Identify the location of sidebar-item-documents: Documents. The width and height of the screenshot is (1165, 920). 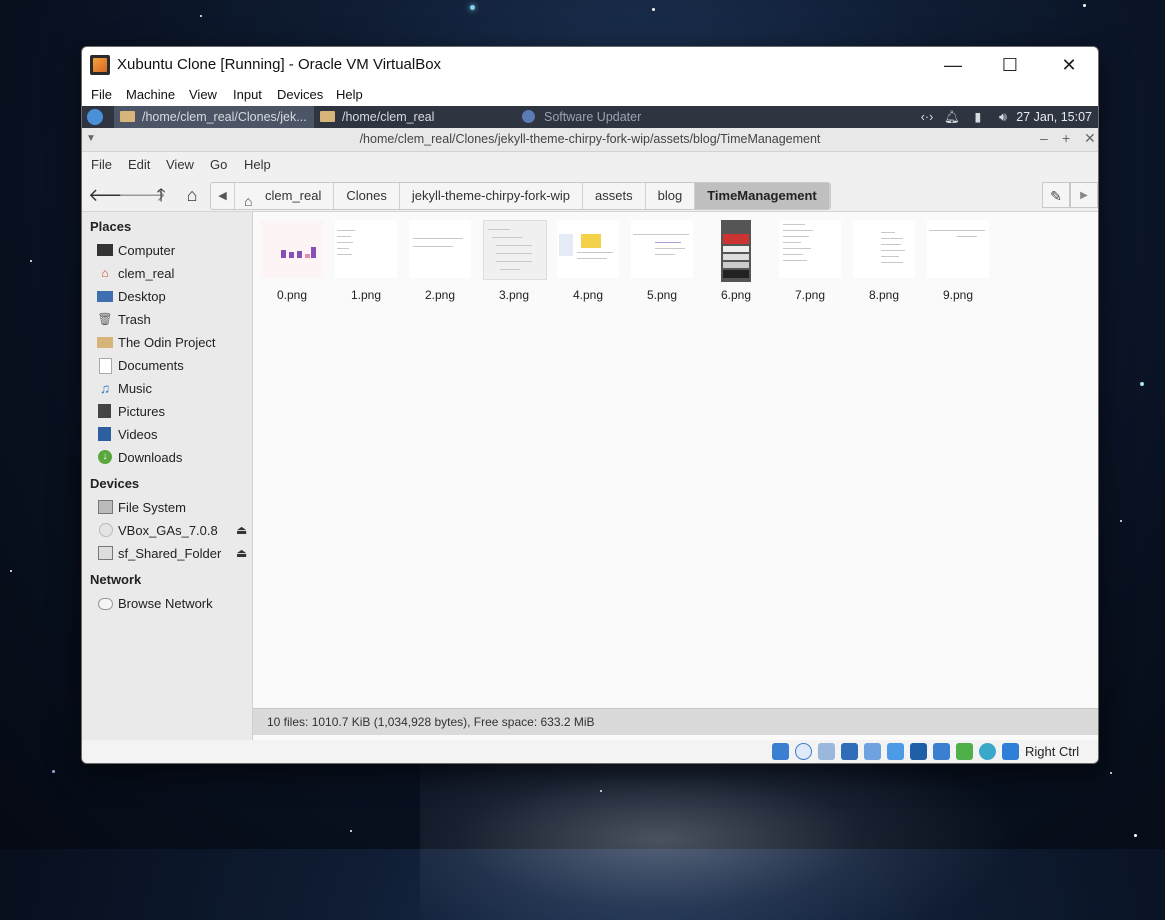
(170, 365).